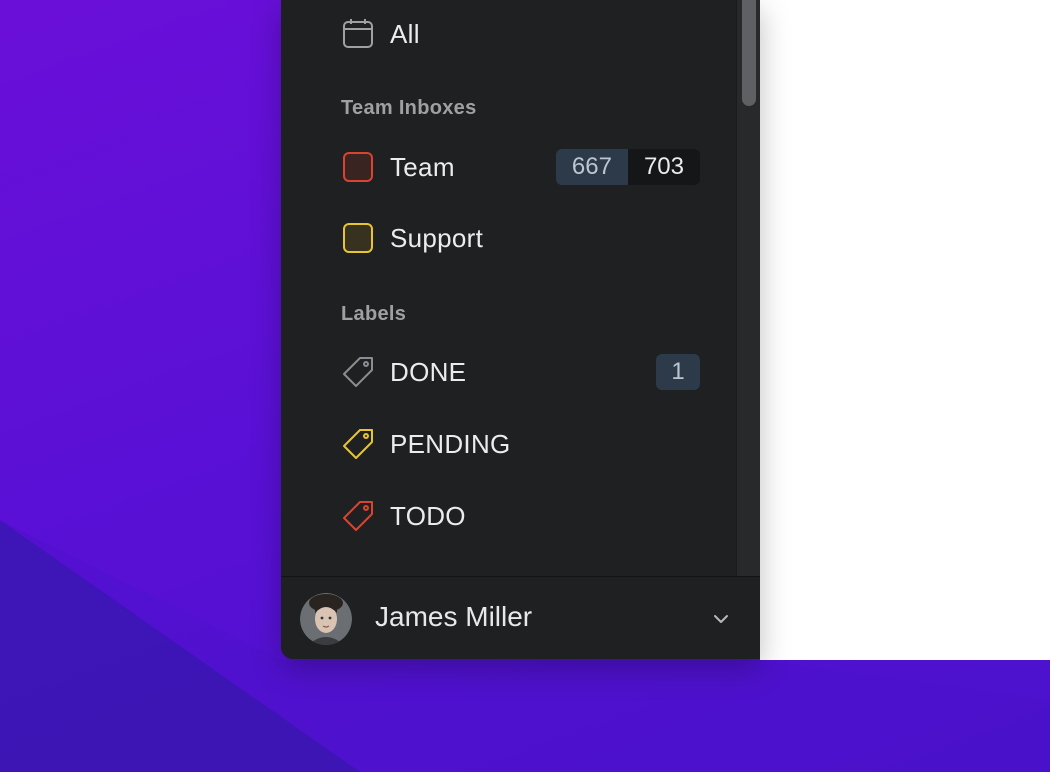  Describe the element at coordinates (358, 167) in the screenshot. I see `square-red-icon` at that location.